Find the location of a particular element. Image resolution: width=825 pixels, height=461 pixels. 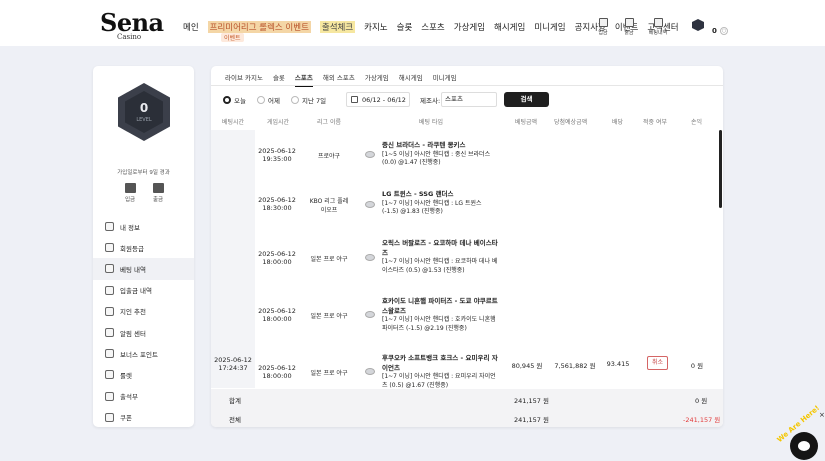

expected-win: 7,561,882 원 is located at coordinates (575, 366).